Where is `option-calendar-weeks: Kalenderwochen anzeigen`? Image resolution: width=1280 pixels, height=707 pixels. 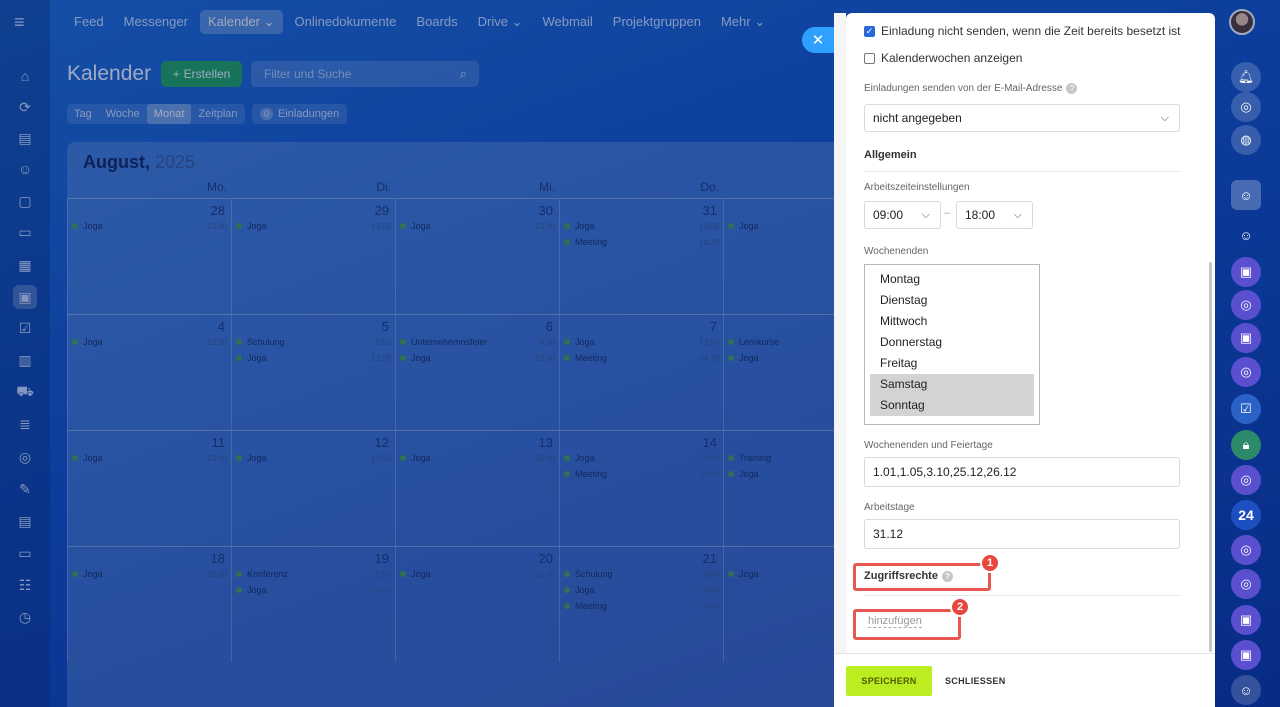
option-calendar-weeks: Kalenderwochen anzeigen is located at coordinates (943, 58).